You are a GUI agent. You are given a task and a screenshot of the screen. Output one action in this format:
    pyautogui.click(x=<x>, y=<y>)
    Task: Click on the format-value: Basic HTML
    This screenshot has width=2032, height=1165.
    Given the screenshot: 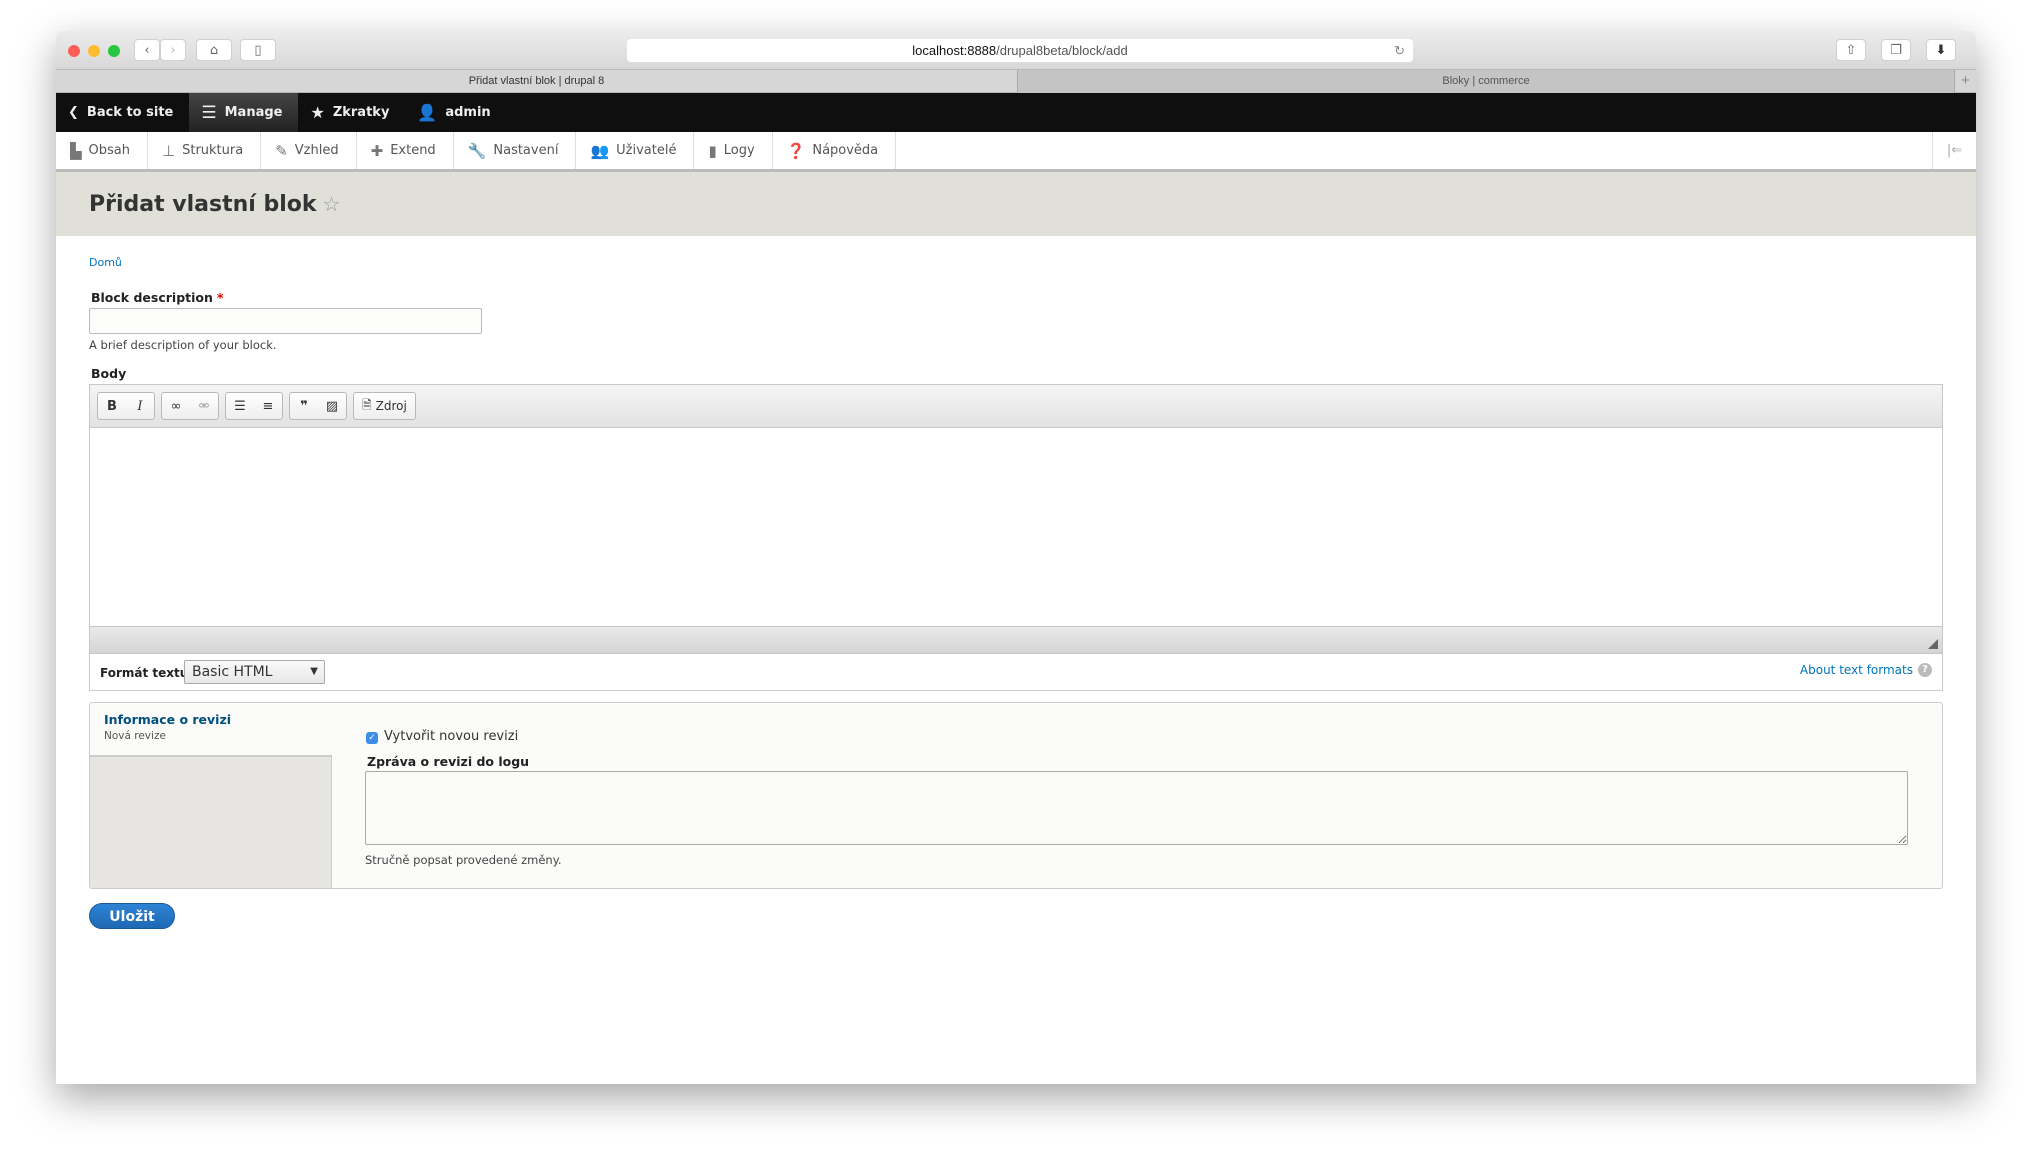 What is the action you would take?
    pyautogui.click(x=232, y=672)
    